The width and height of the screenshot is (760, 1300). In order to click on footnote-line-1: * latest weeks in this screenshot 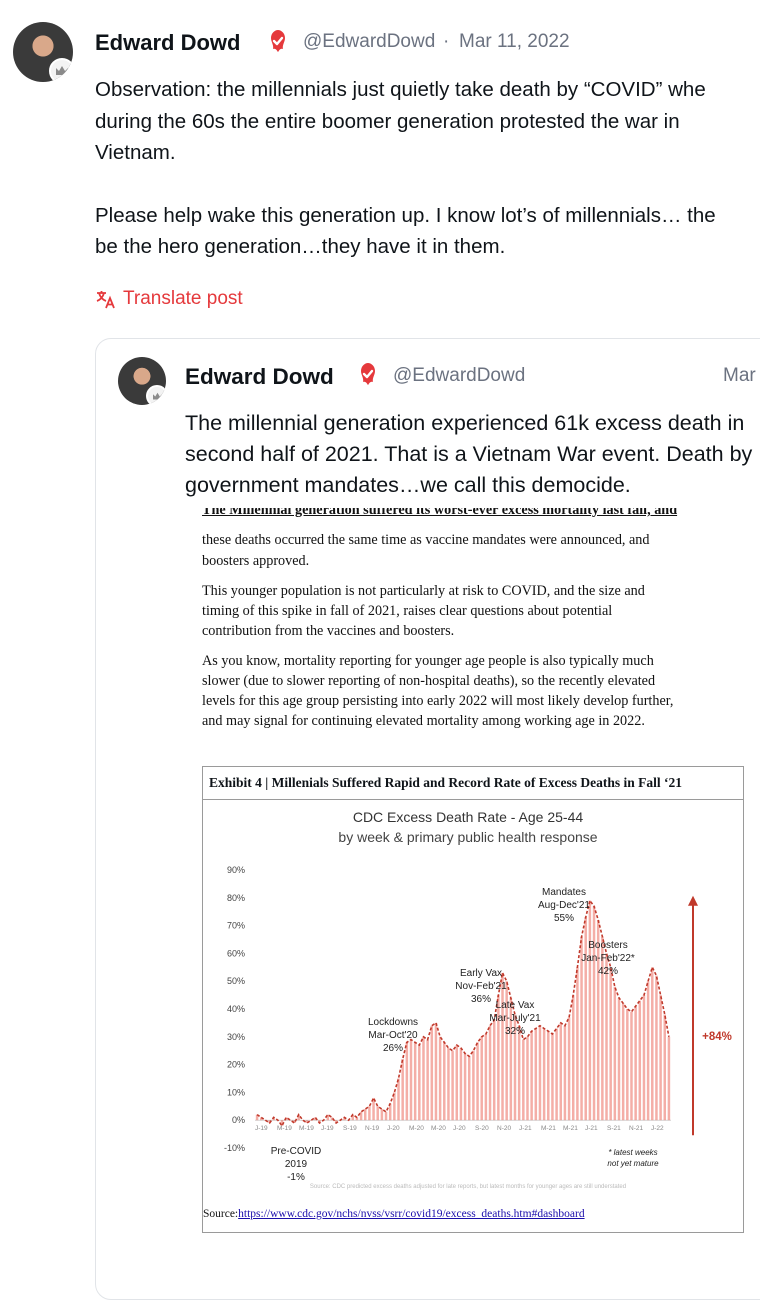, I will do `click(632, 1152)`.